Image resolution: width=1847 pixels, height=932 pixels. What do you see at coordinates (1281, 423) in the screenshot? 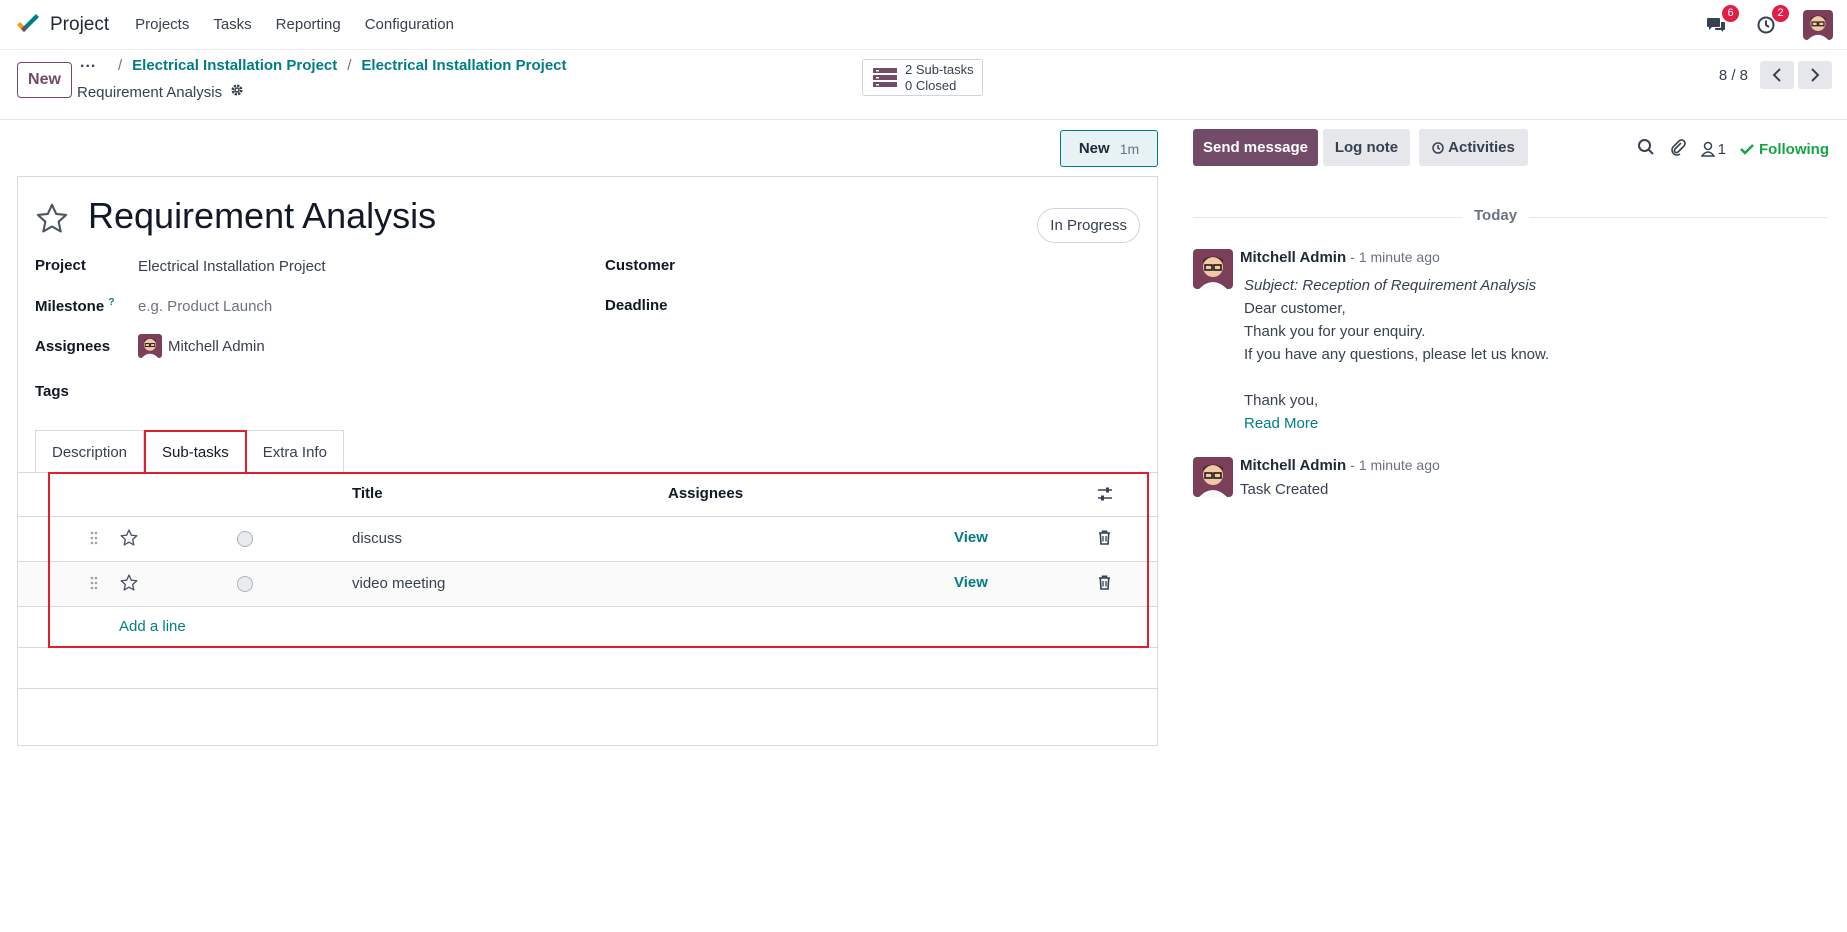
I see `read-more-link: Read More` at bounding box center [1281, 423].